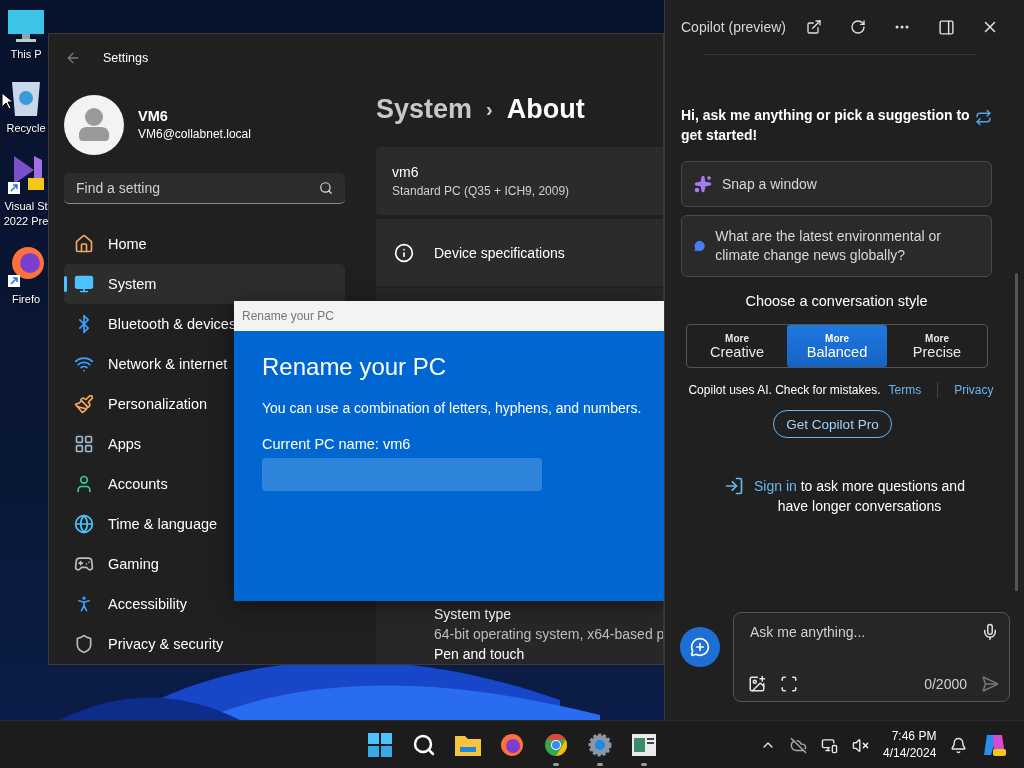 The height and width of the screenshot is (768, 1024). Describe the element at coordinates (337, 444) in the screenshot. I see `current-name-label: Current PC name: vm6` at that location.